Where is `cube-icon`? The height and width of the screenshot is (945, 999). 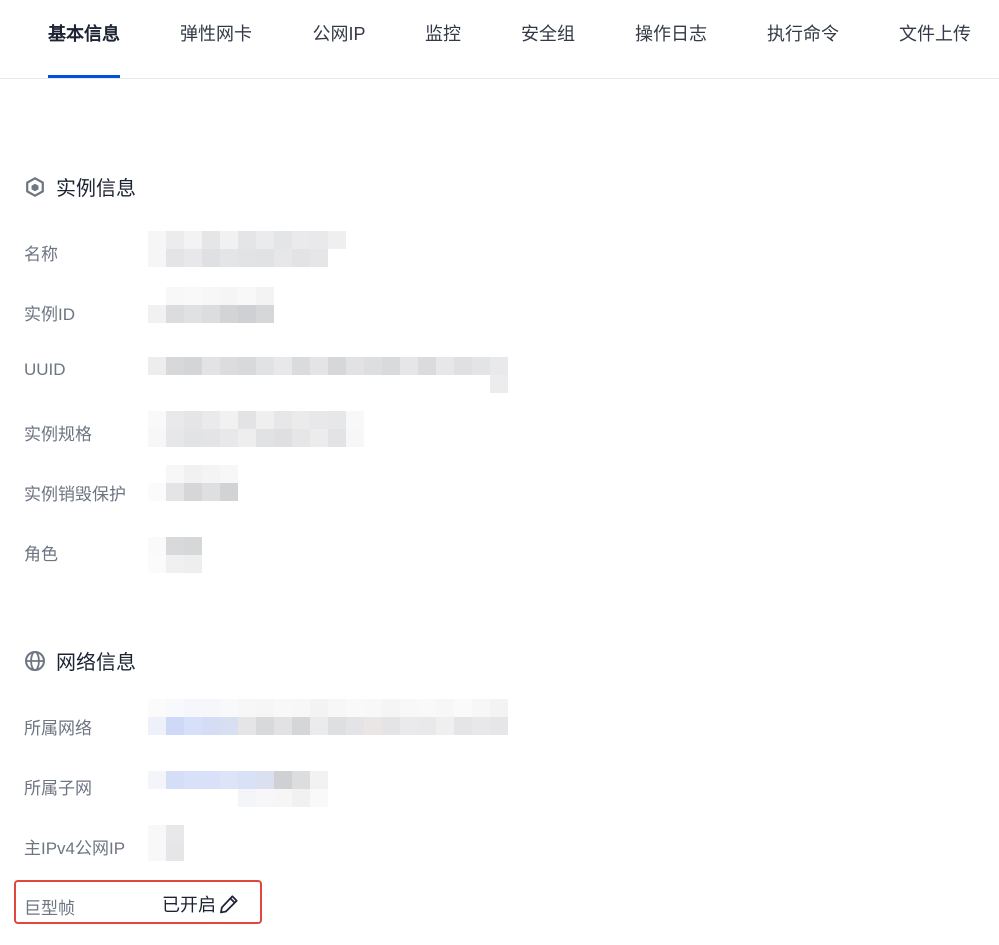 cube-icon is located at coordinates (35, 186).